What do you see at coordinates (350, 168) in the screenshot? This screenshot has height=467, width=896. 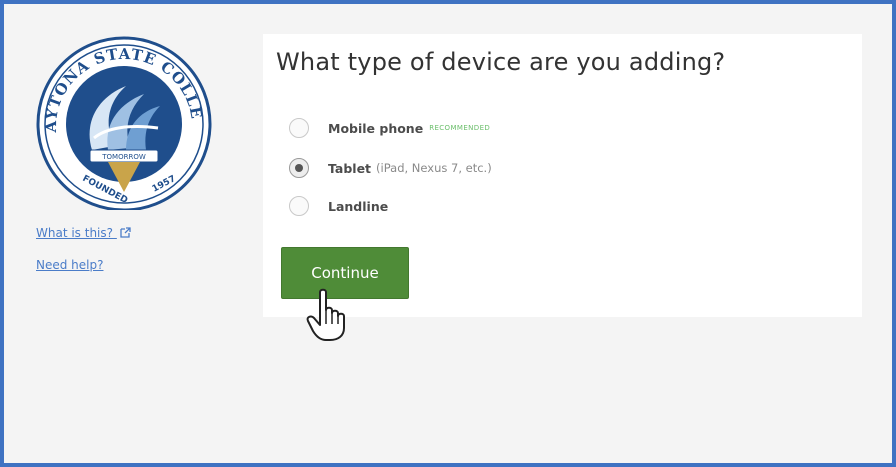 I see `option-label: Tablet` at bounding box center [350, 168].